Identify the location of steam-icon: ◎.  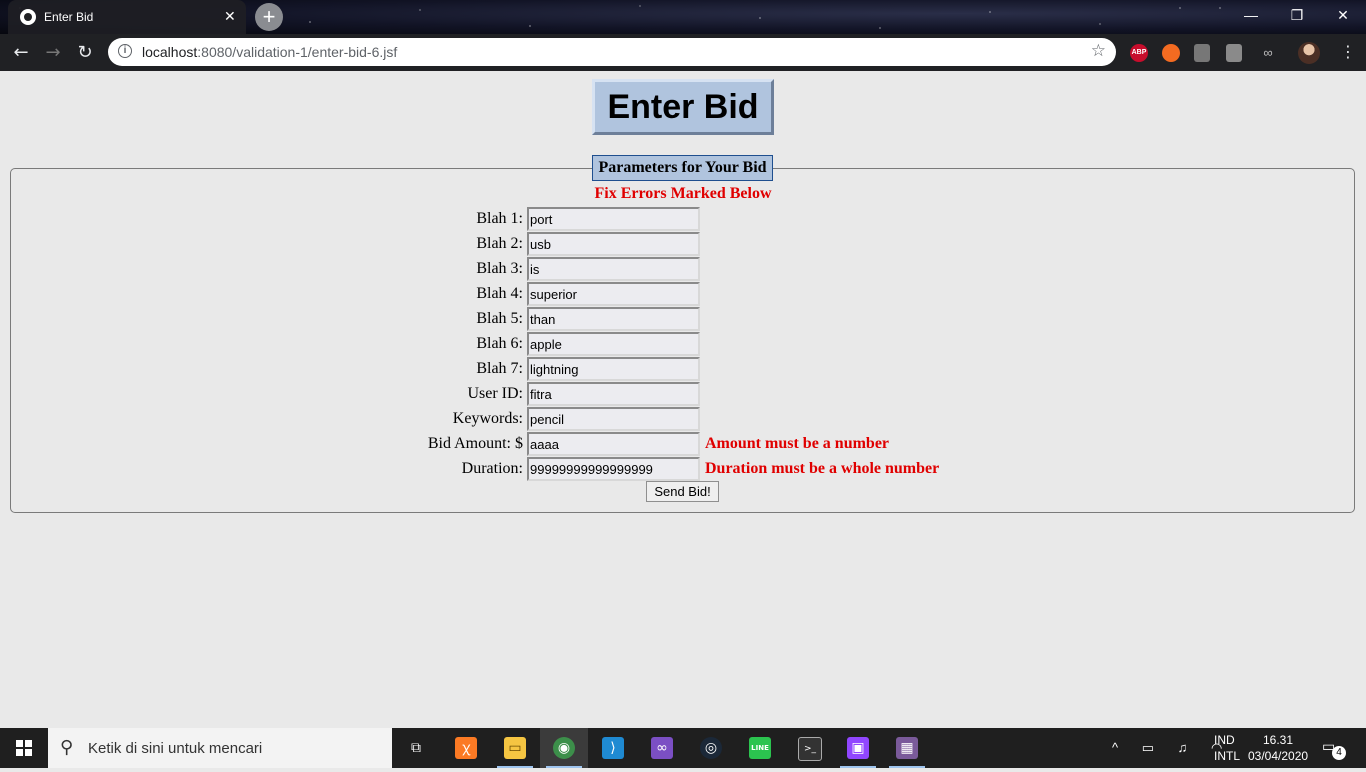
(711, 748).